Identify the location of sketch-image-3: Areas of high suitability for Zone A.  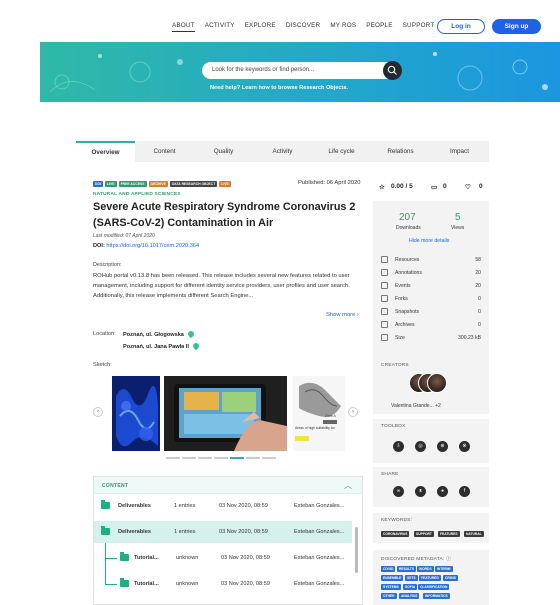
(319, 413).